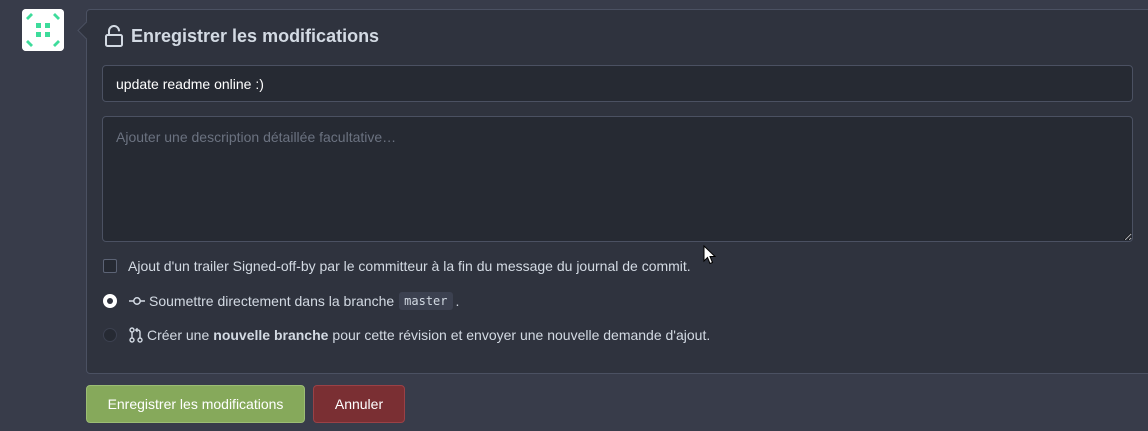 The width and height of the screenshot is (1148, 431). What do you see at coordinates (136, 335) in the screenshot?
I see `git-pull-request-icon` at bounding box center [136, 335].